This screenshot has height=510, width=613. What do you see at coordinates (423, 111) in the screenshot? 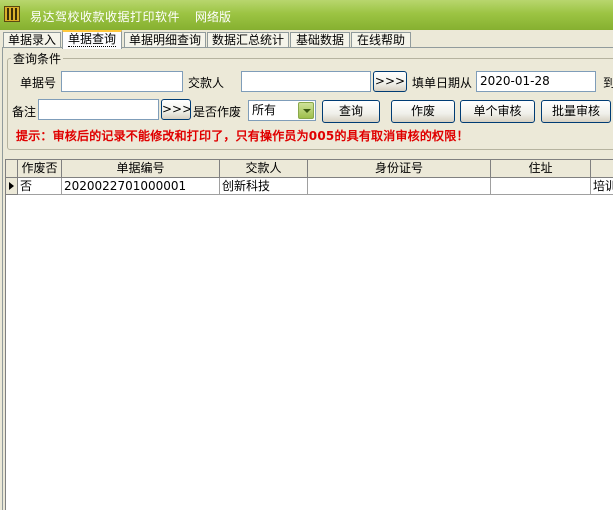
I see `void-button: 作废` at bounding box center [423, 111].